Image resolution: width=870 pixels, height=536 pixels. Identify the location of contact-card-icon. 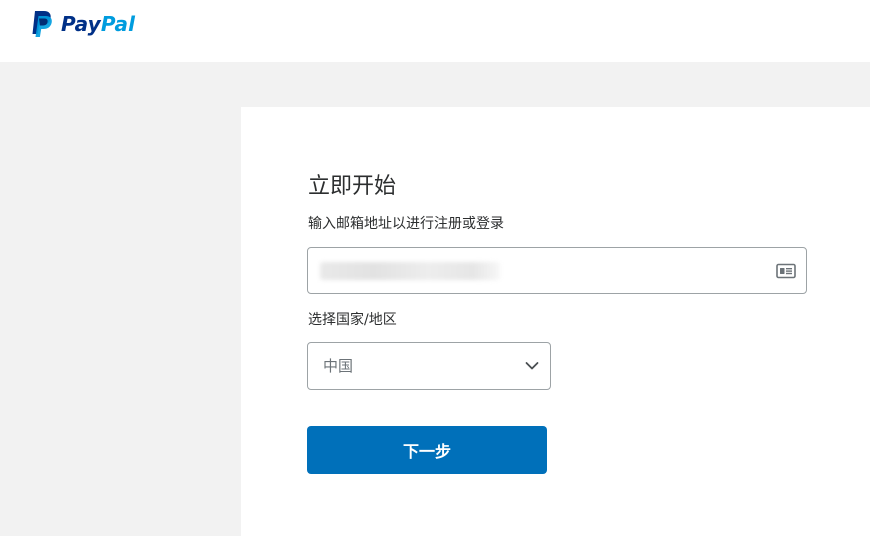
(786, 271).